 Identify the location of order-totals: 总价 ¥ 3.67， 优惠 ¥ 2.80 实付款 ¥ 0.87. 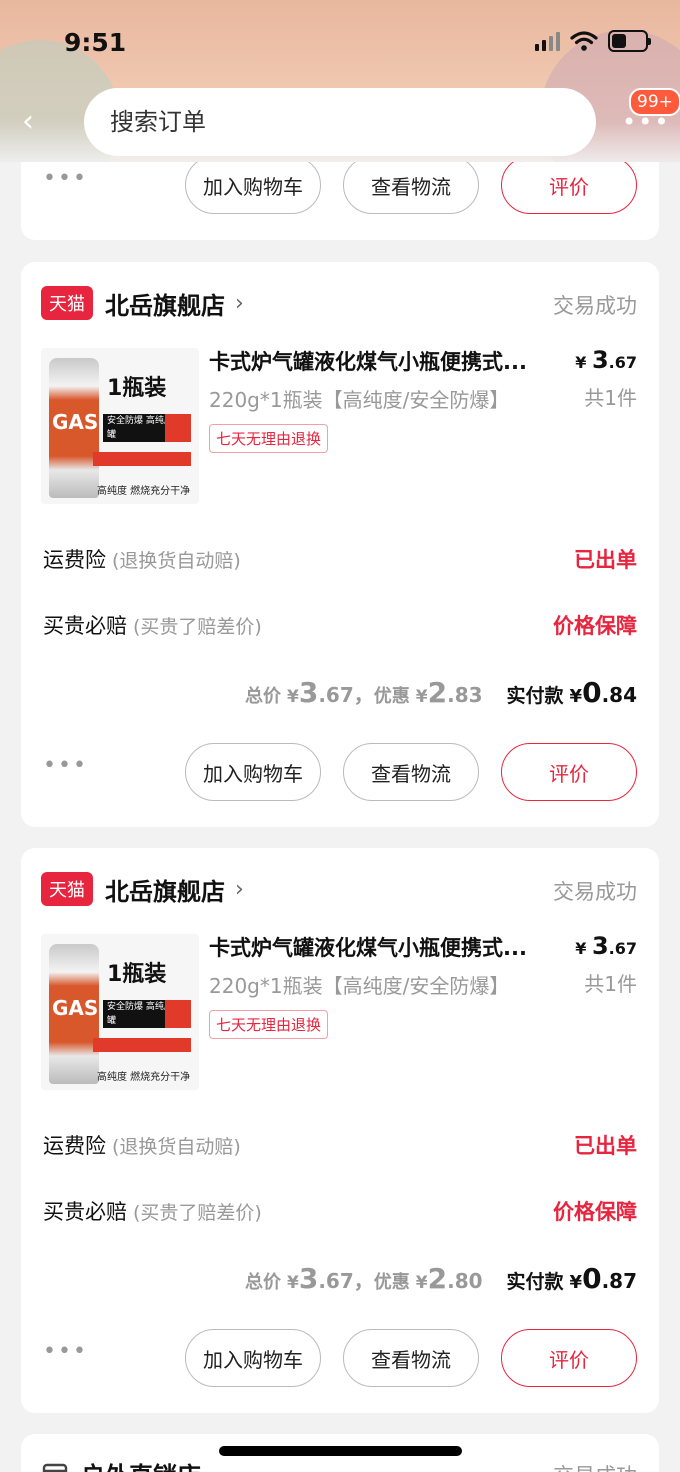
(441, 1278).